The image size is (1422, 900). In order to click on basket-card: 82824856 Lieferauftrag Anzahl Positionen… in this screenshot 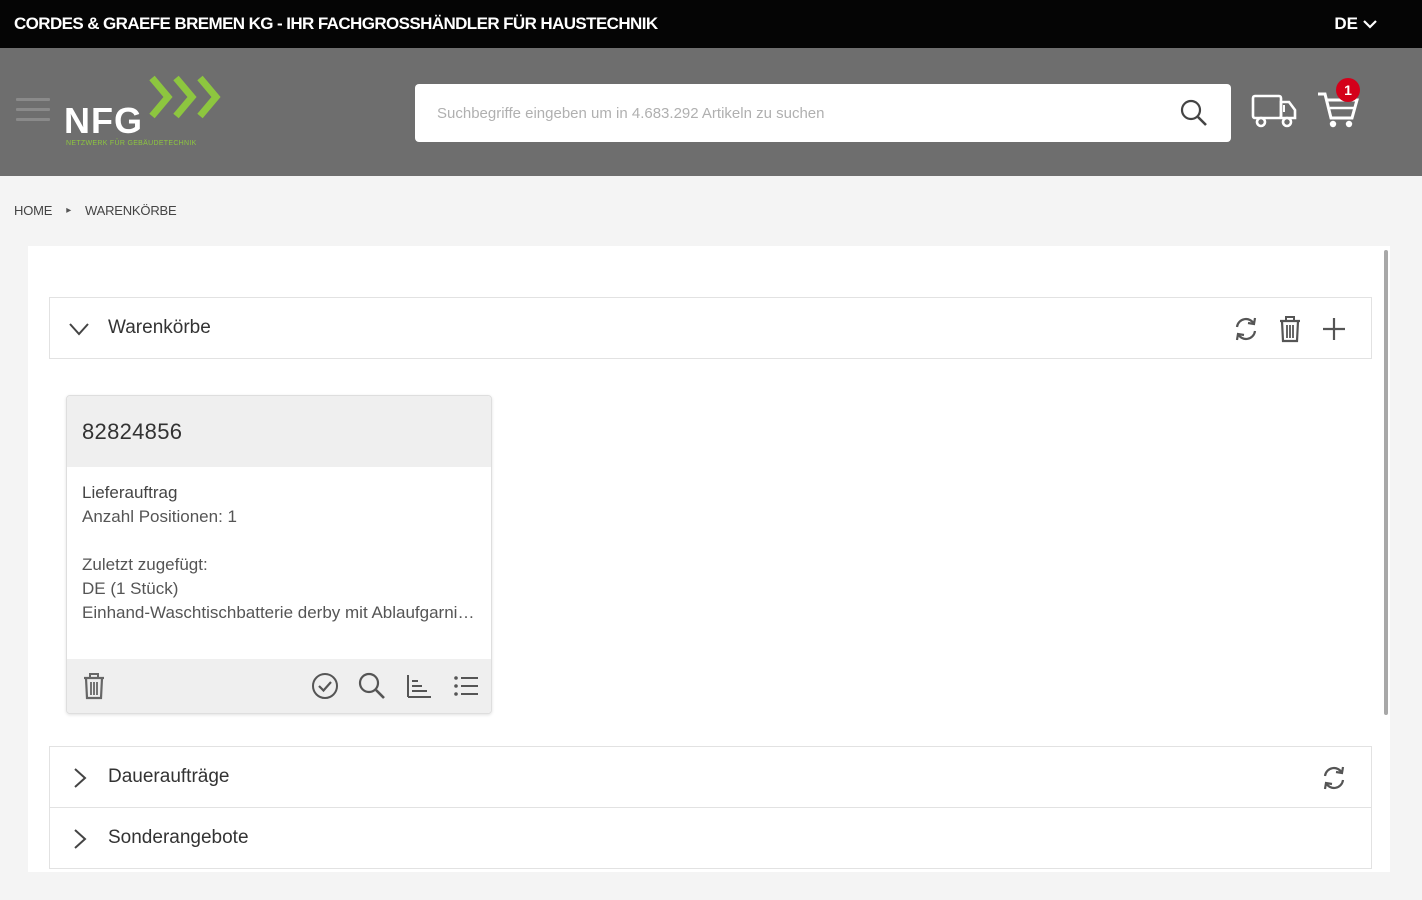, I will do `click(279, 554)`.